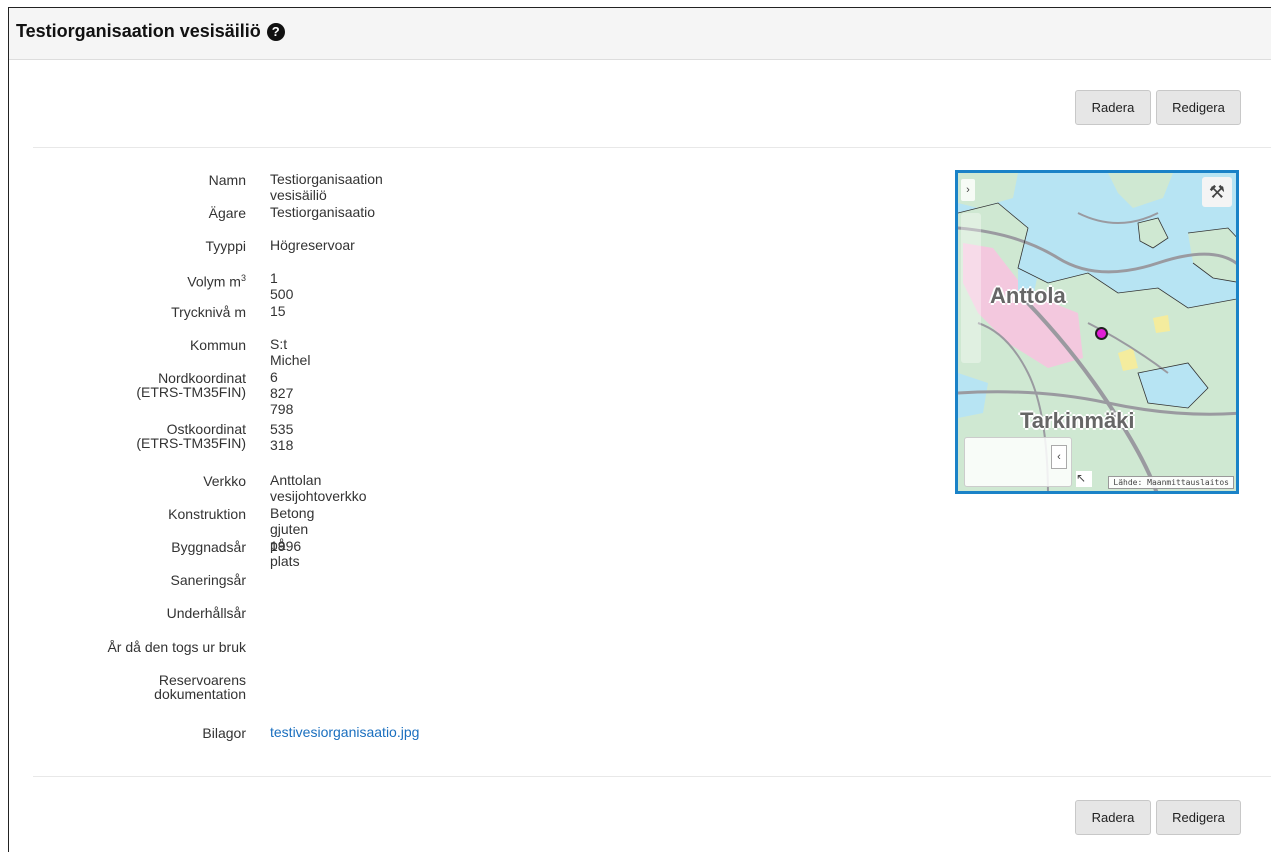 This screenshot has height=852, width=1271. Describe the element at coordinates (1113, 817) in the screenshot. I see `delete-button-bottom: Radera` at that location.